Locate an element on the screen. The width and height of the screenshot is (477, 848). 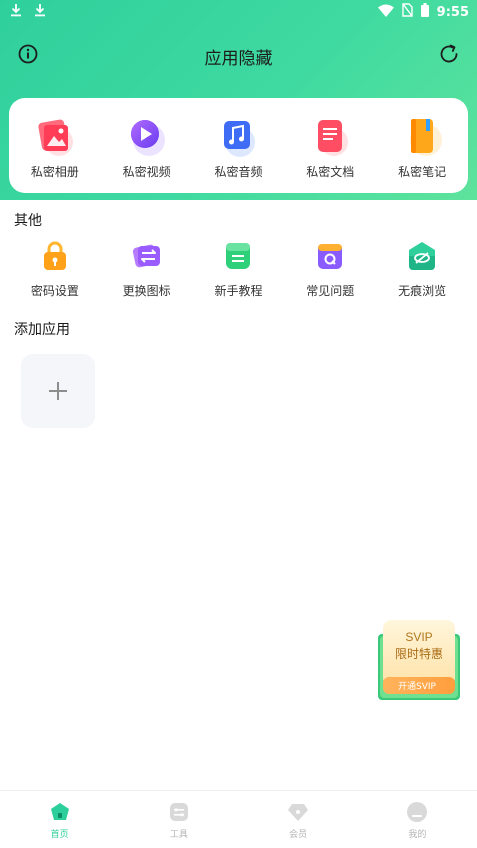
private-album-item: 私密相册 is located at coordinates (55, 147).